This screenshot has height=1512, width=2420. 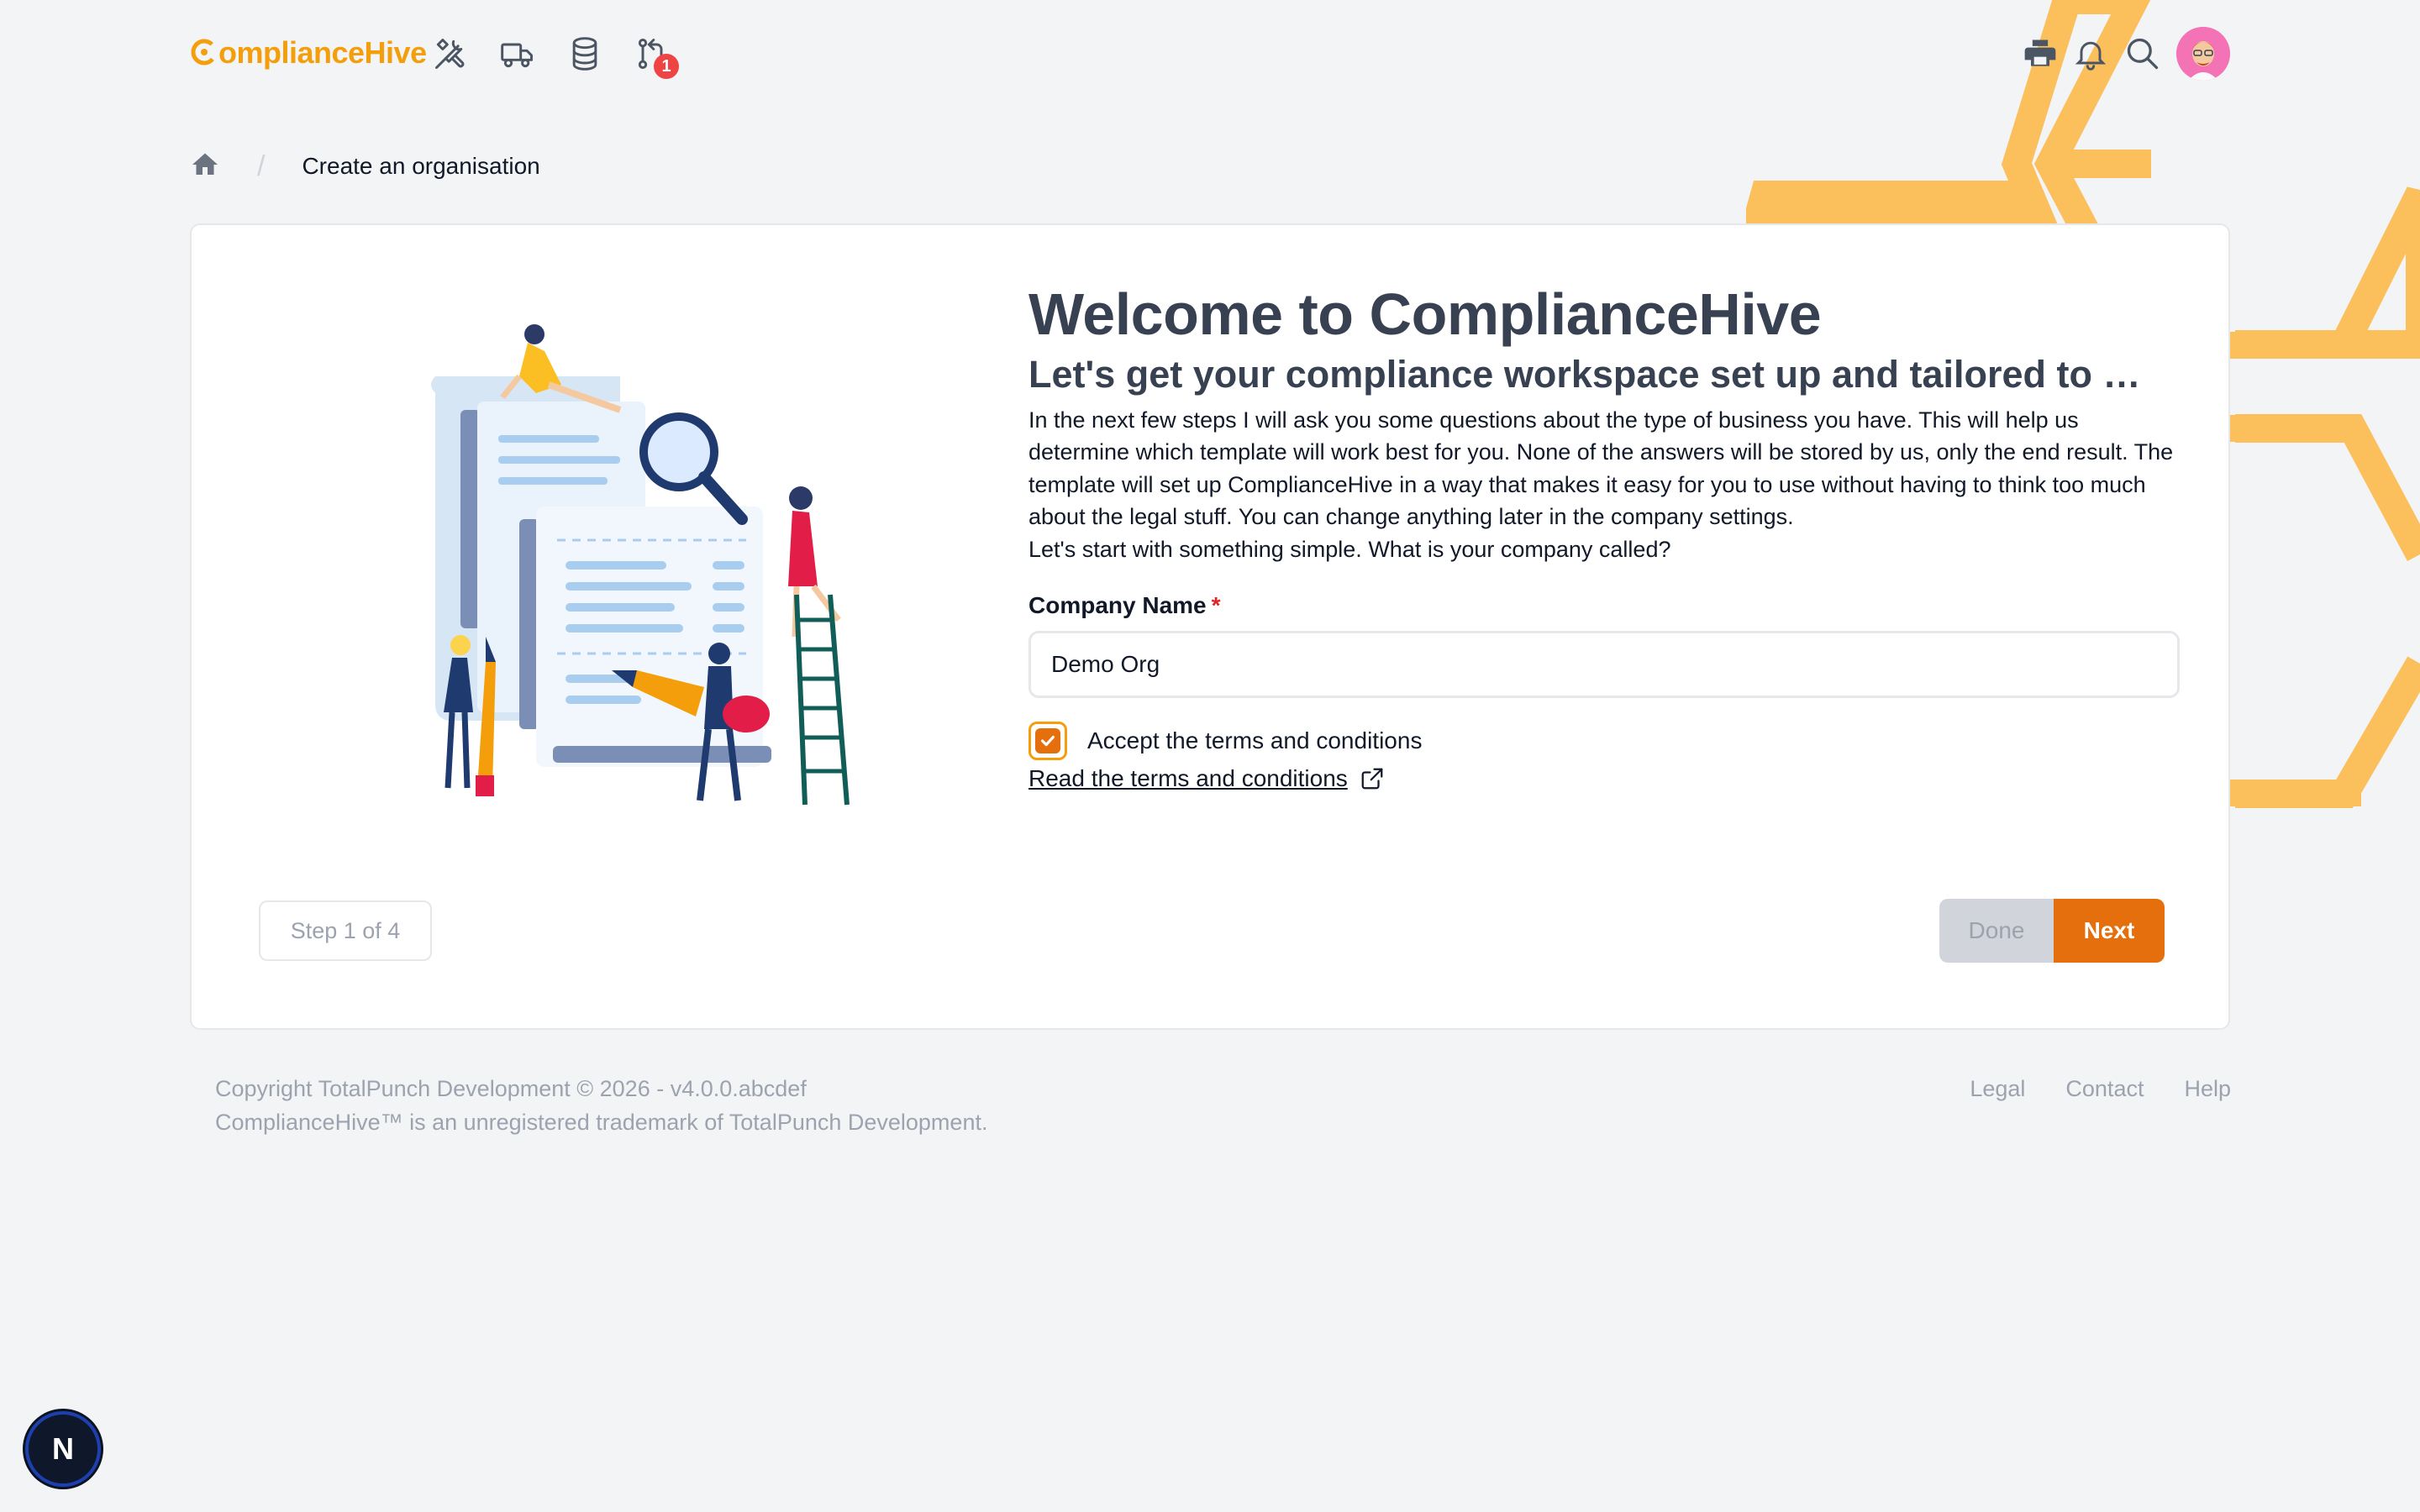 I want to click on avatar, so click(x=2203, y=54).